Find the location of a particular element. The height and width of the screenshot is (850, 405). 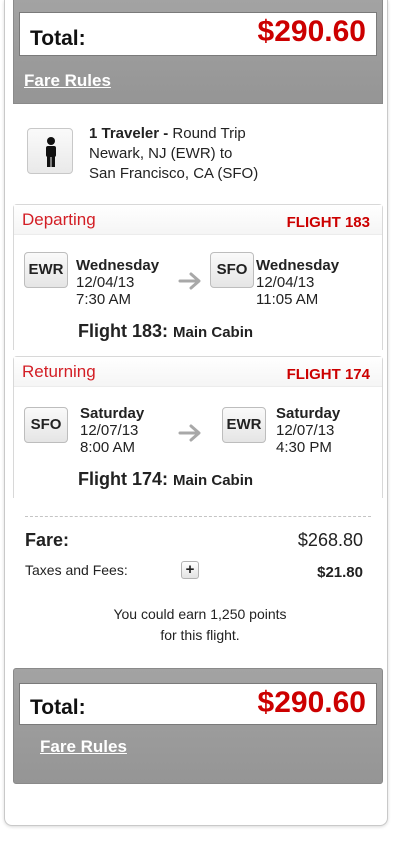

fare-value: $268.80 is located at coordinates (330, 540).